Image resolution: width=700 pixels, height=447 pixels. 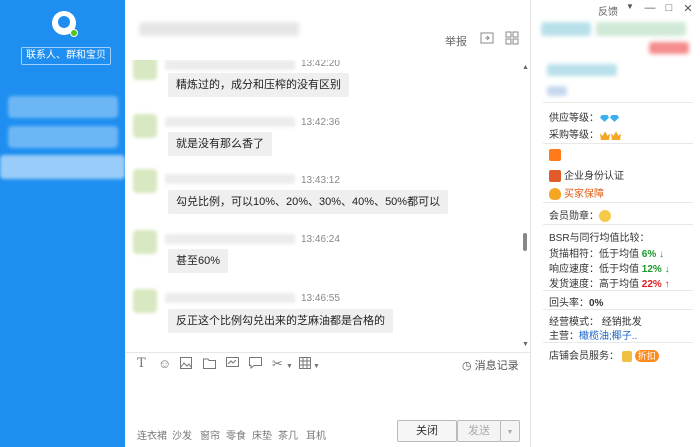 I want to click on main-business-link: 橄榄油;椰子.., so click(x=608, y=336).